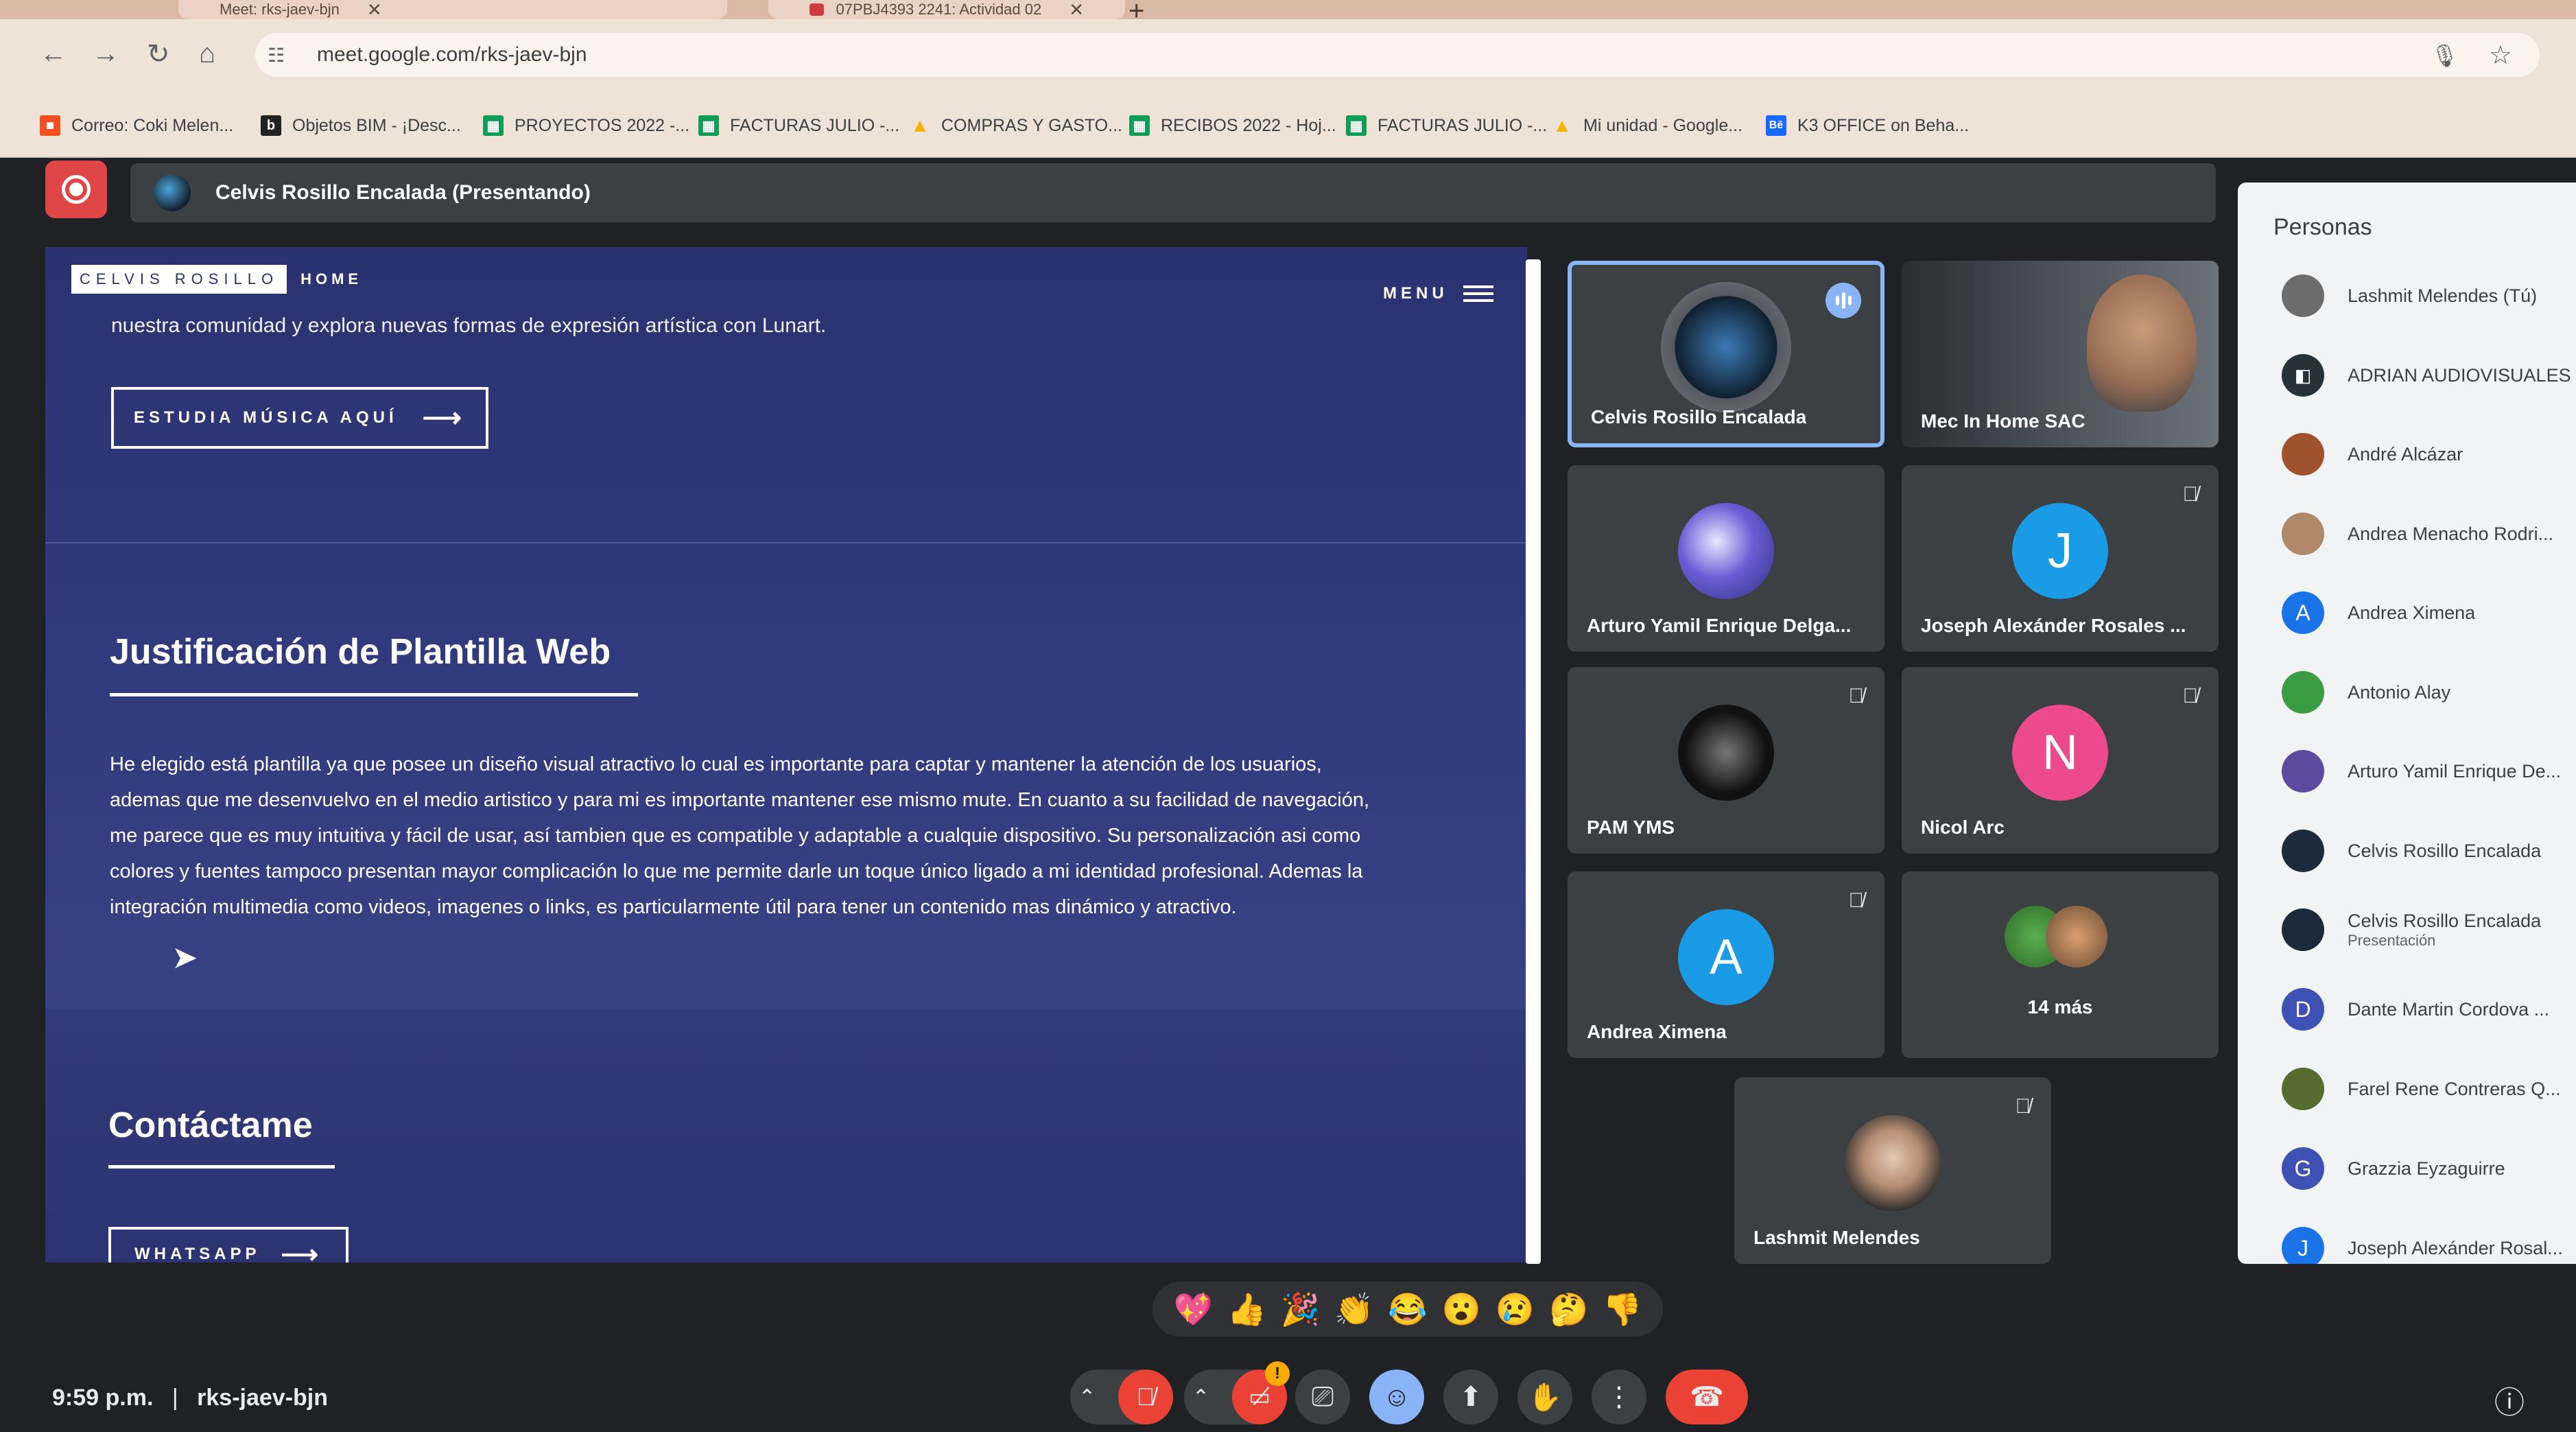 Image resolution: width=2576 pixels, height=1432 pixels. I want to click on people-panel-title: Personas, so click(2322, 227).